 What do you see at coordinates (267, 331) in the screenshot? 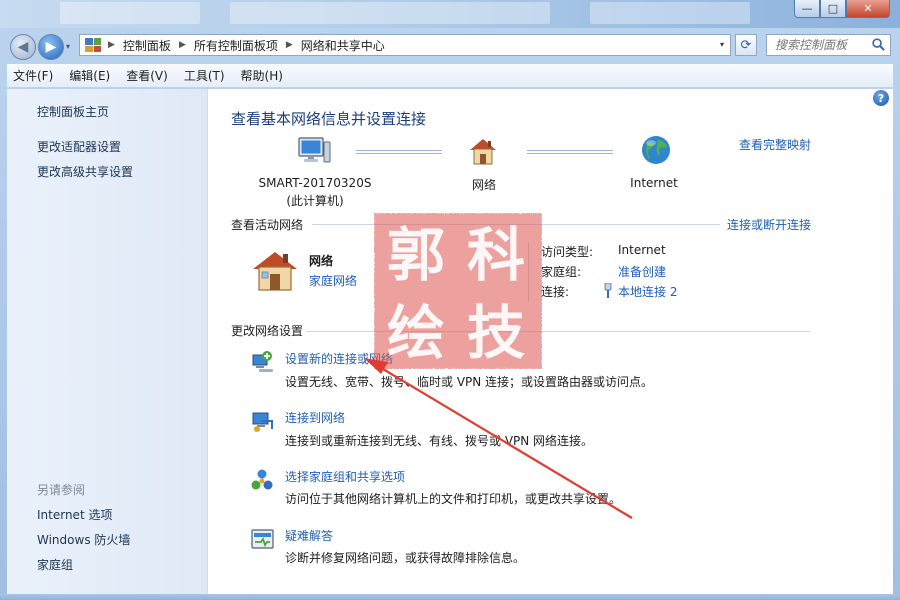
I see `change-settings-heading: 更改网络设置` at bounding box center [267, 331].